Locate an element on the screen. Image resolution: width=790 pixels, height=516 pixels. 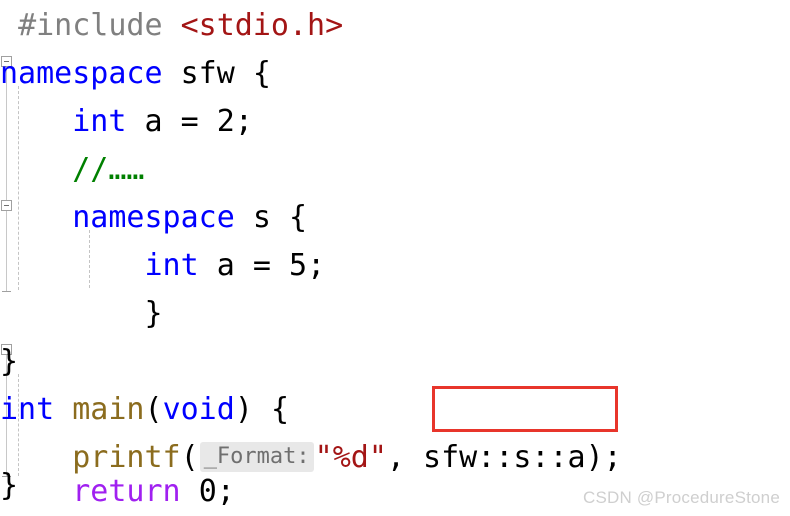
main-close-brace: } is located at coordinates (9, 485).